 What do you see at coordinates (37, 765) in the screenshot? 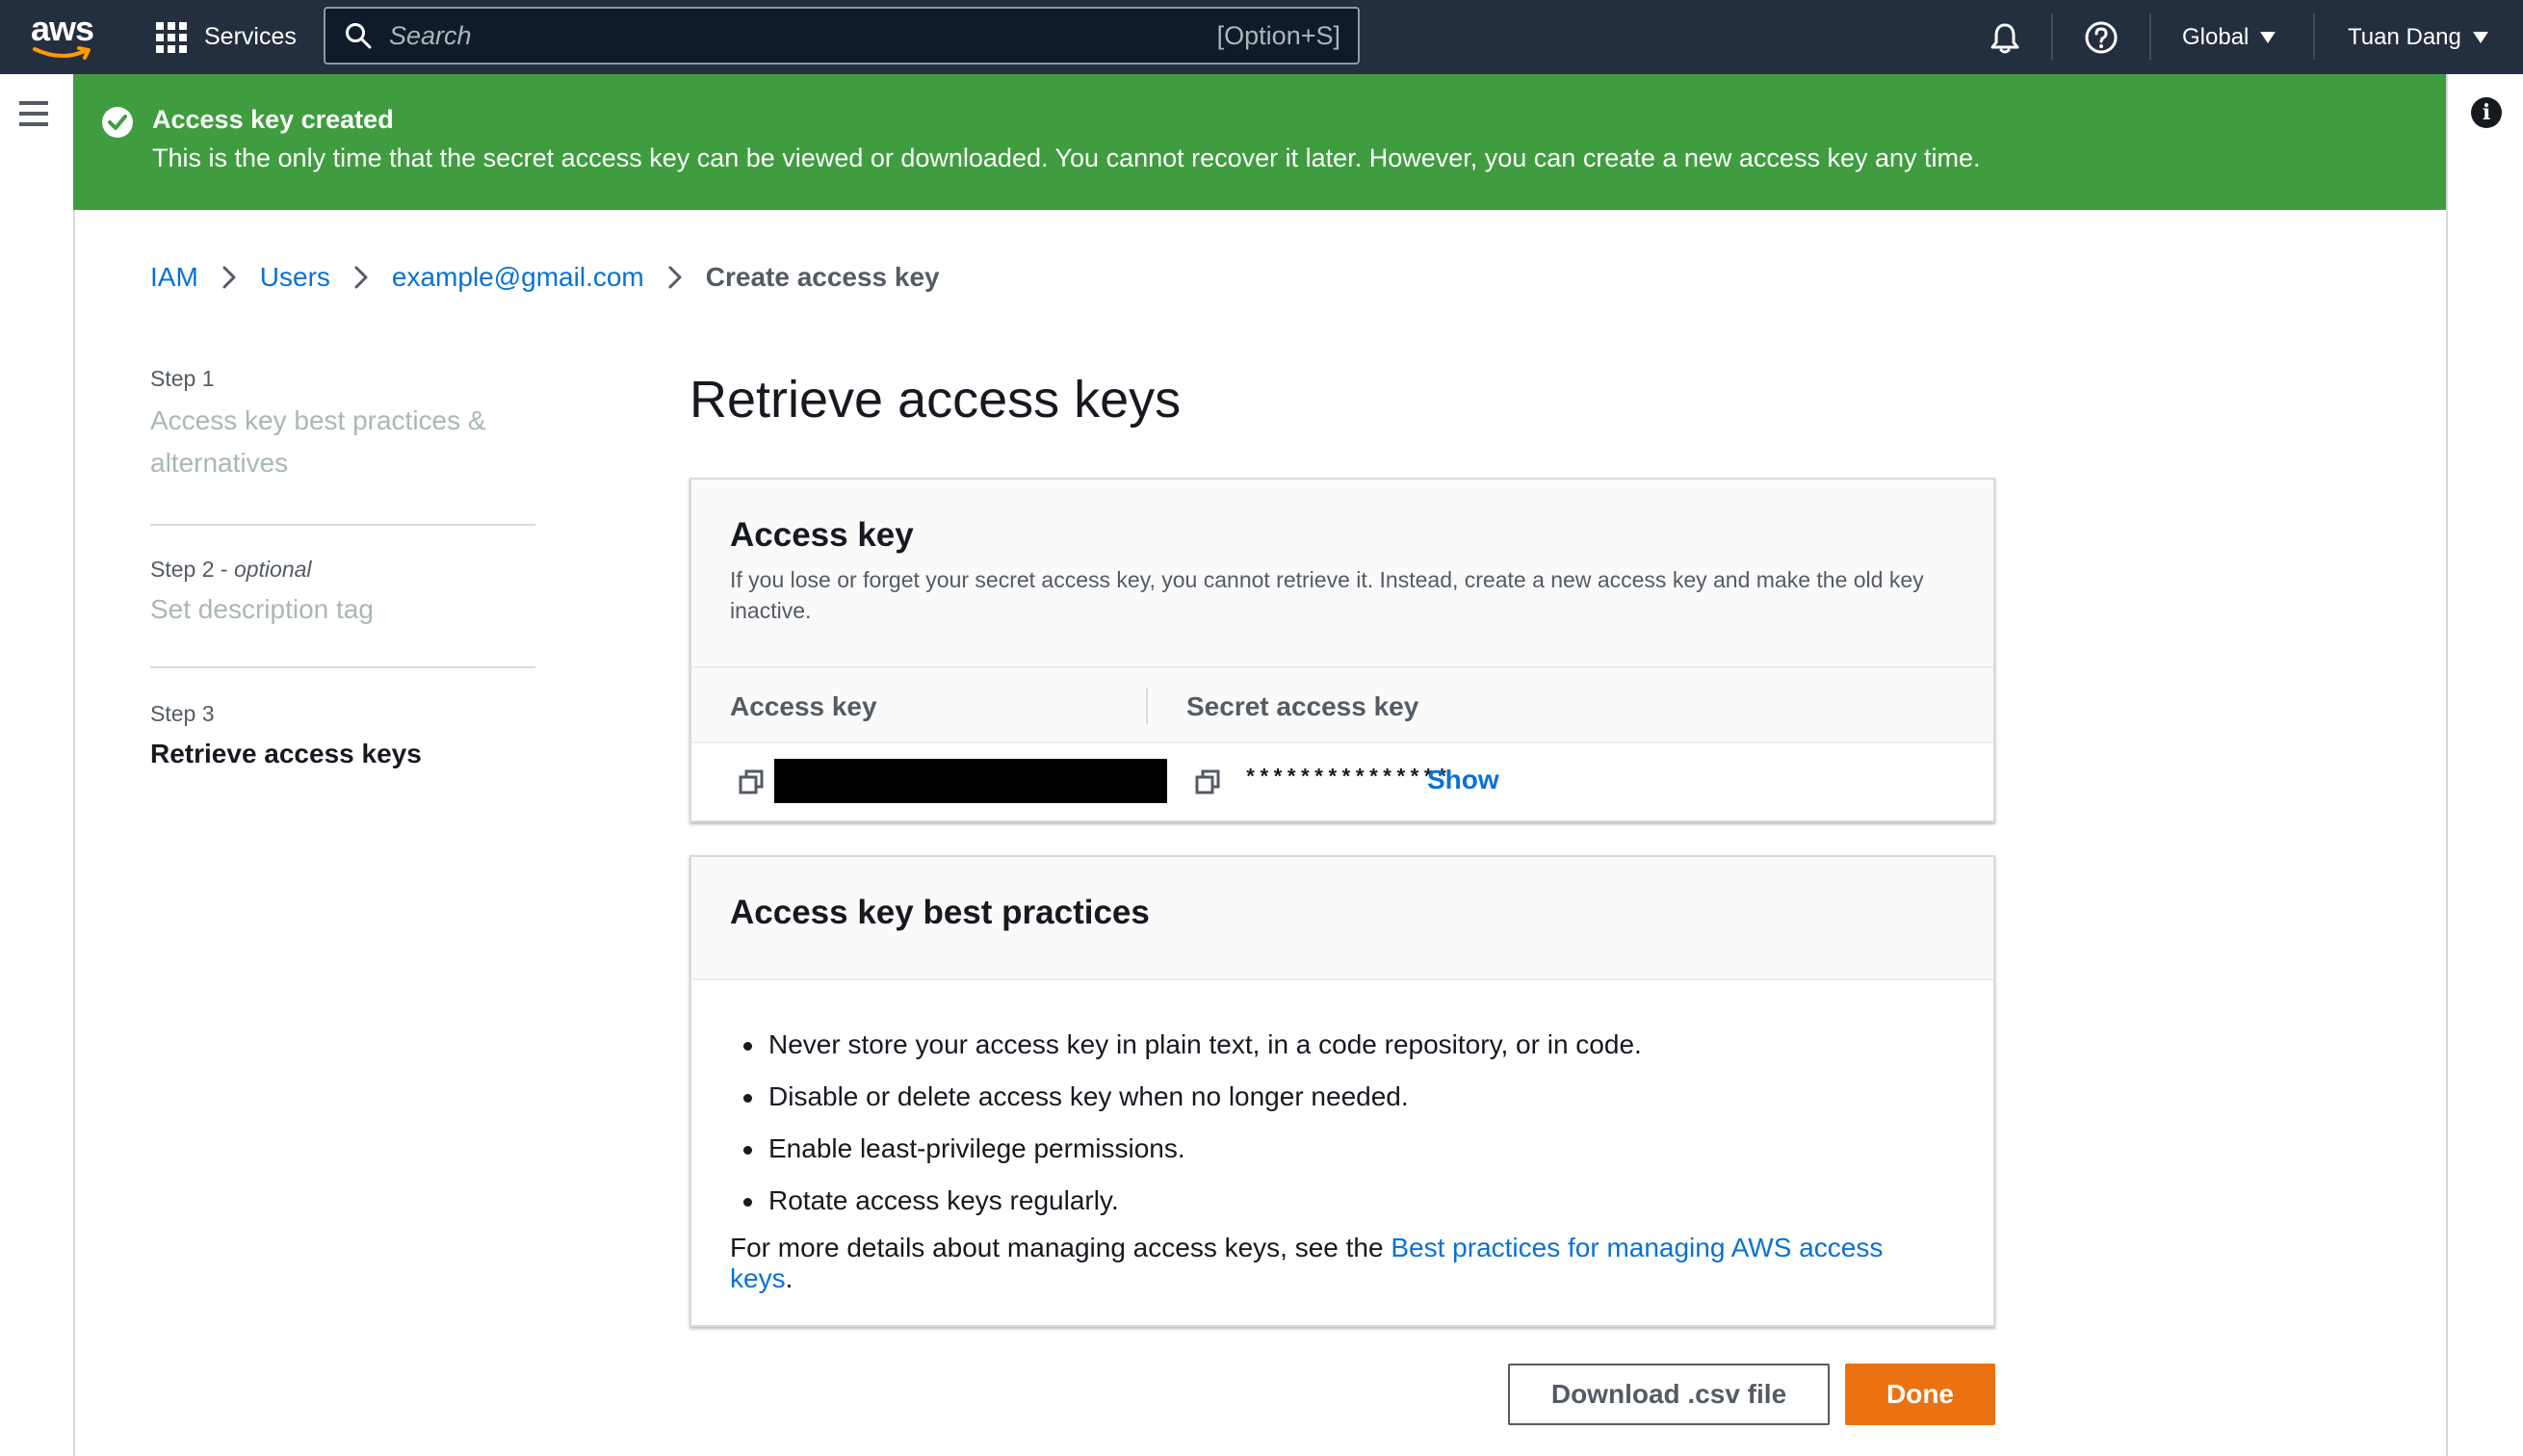
I see `left-navigation-rail` at bounding box center [37, 765].